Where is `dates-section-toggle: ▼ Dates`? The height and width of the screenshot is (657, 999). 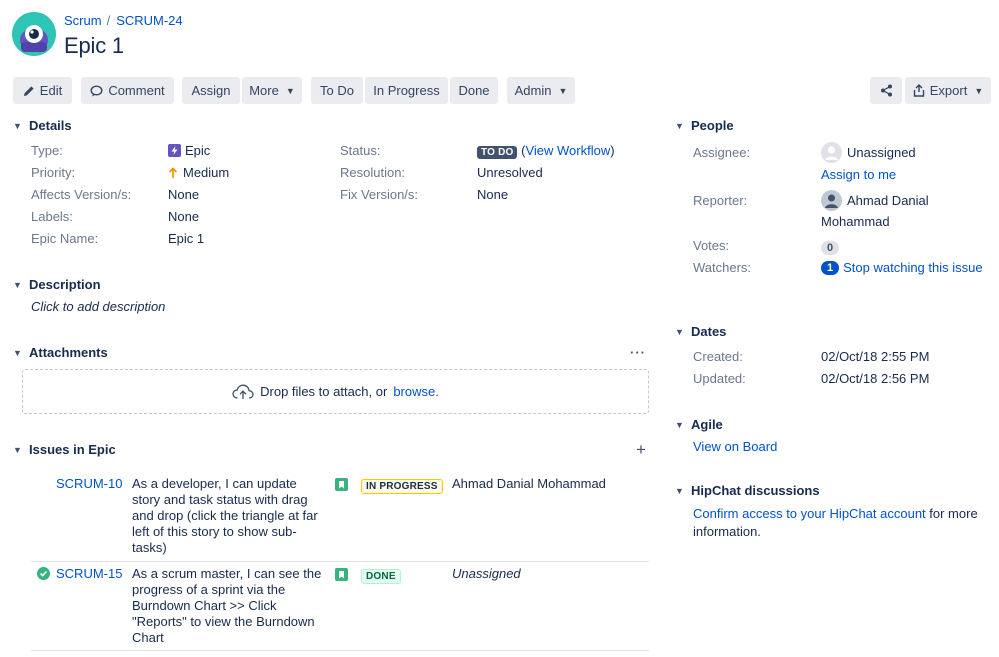
dates-section-toggle: ▼ Dates is located at coordinates (700, 331).